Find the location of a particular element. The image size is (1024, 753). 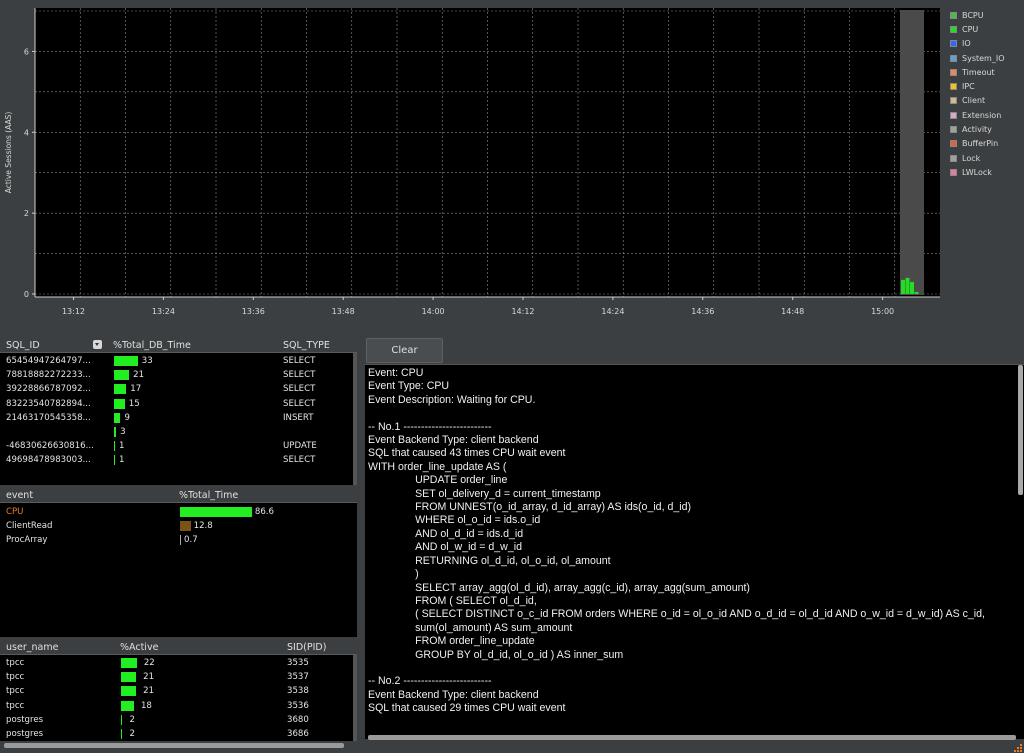

sid-pid-cell: 3538 is located at coordinates (298, 691).